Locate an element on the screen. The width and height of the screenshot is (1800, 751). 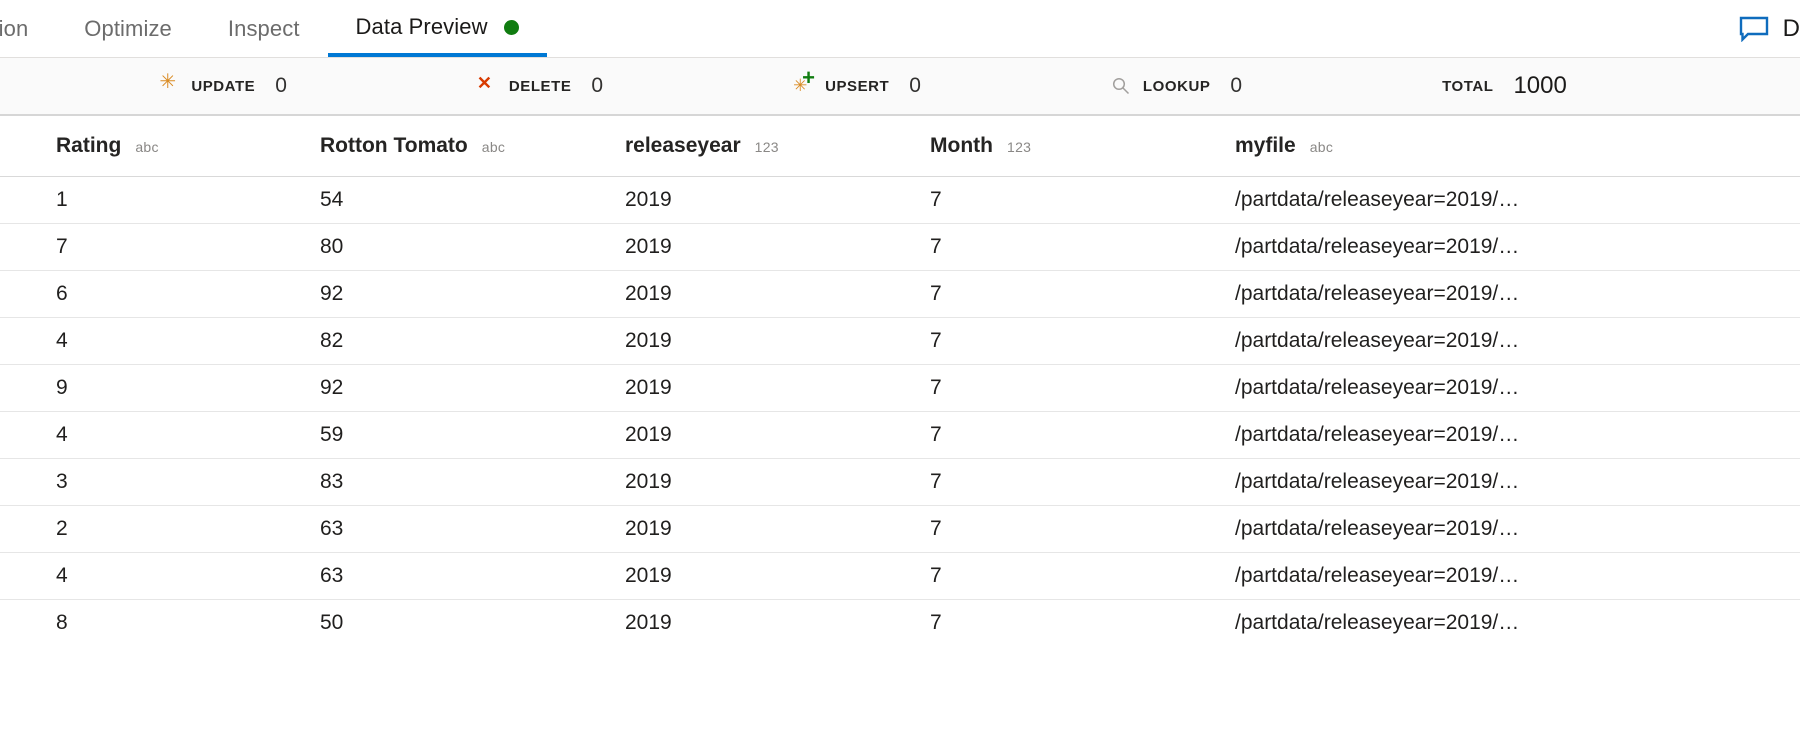
table-cell: 50 is located at coordinates (472, 622).